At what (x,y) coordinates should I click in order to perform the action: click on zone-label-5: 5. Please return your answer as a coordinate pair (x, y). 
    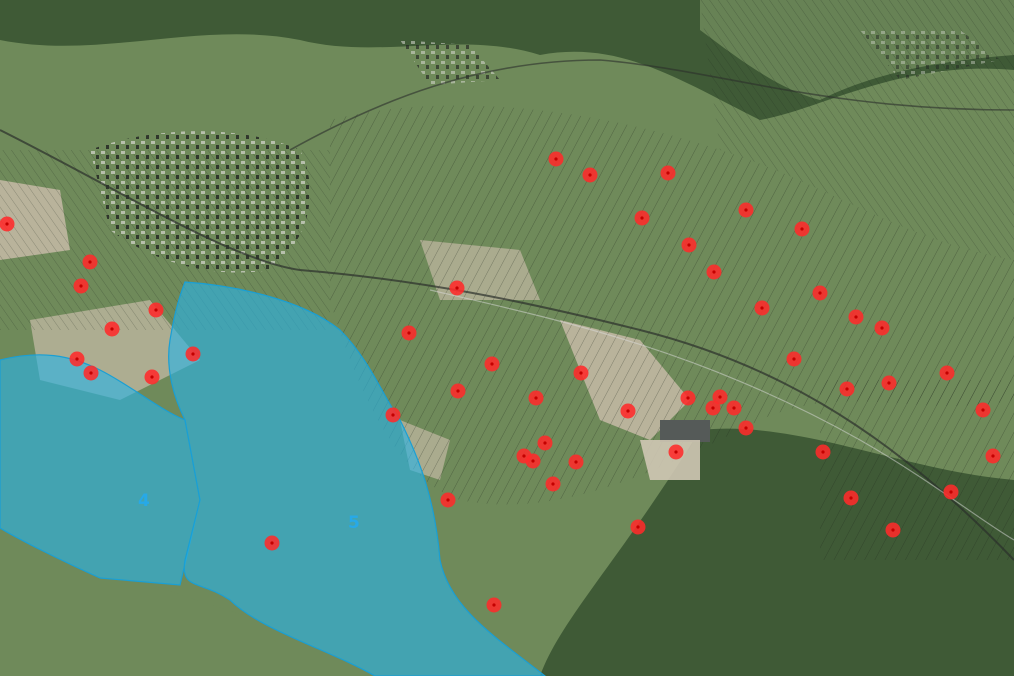
    Looking at the image, I should click on (354, 523).